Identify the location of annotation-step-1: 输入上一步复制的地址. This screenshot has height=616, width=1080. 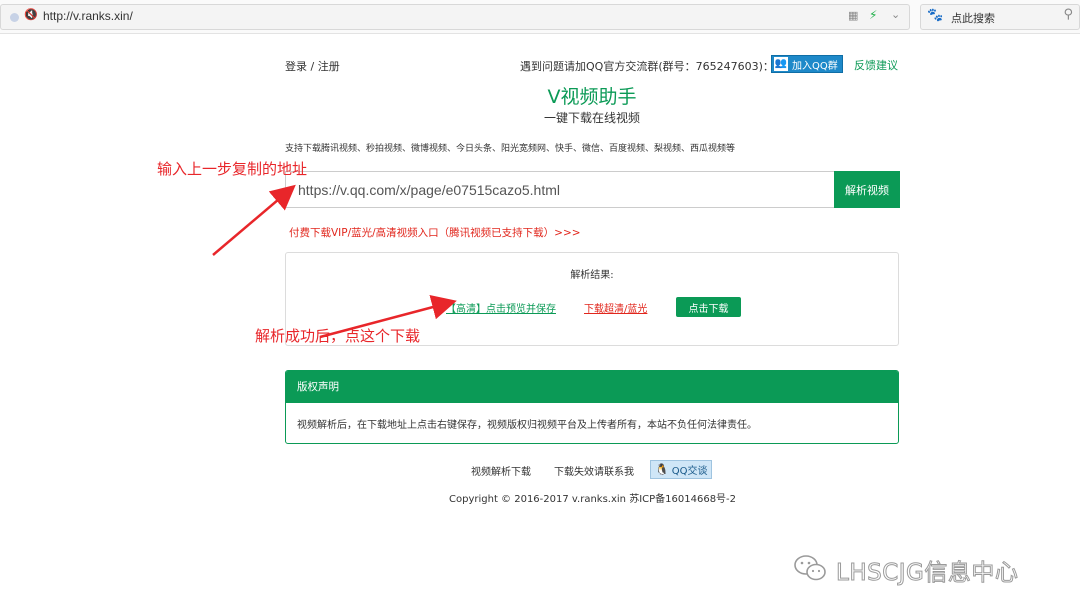
(232, 169).